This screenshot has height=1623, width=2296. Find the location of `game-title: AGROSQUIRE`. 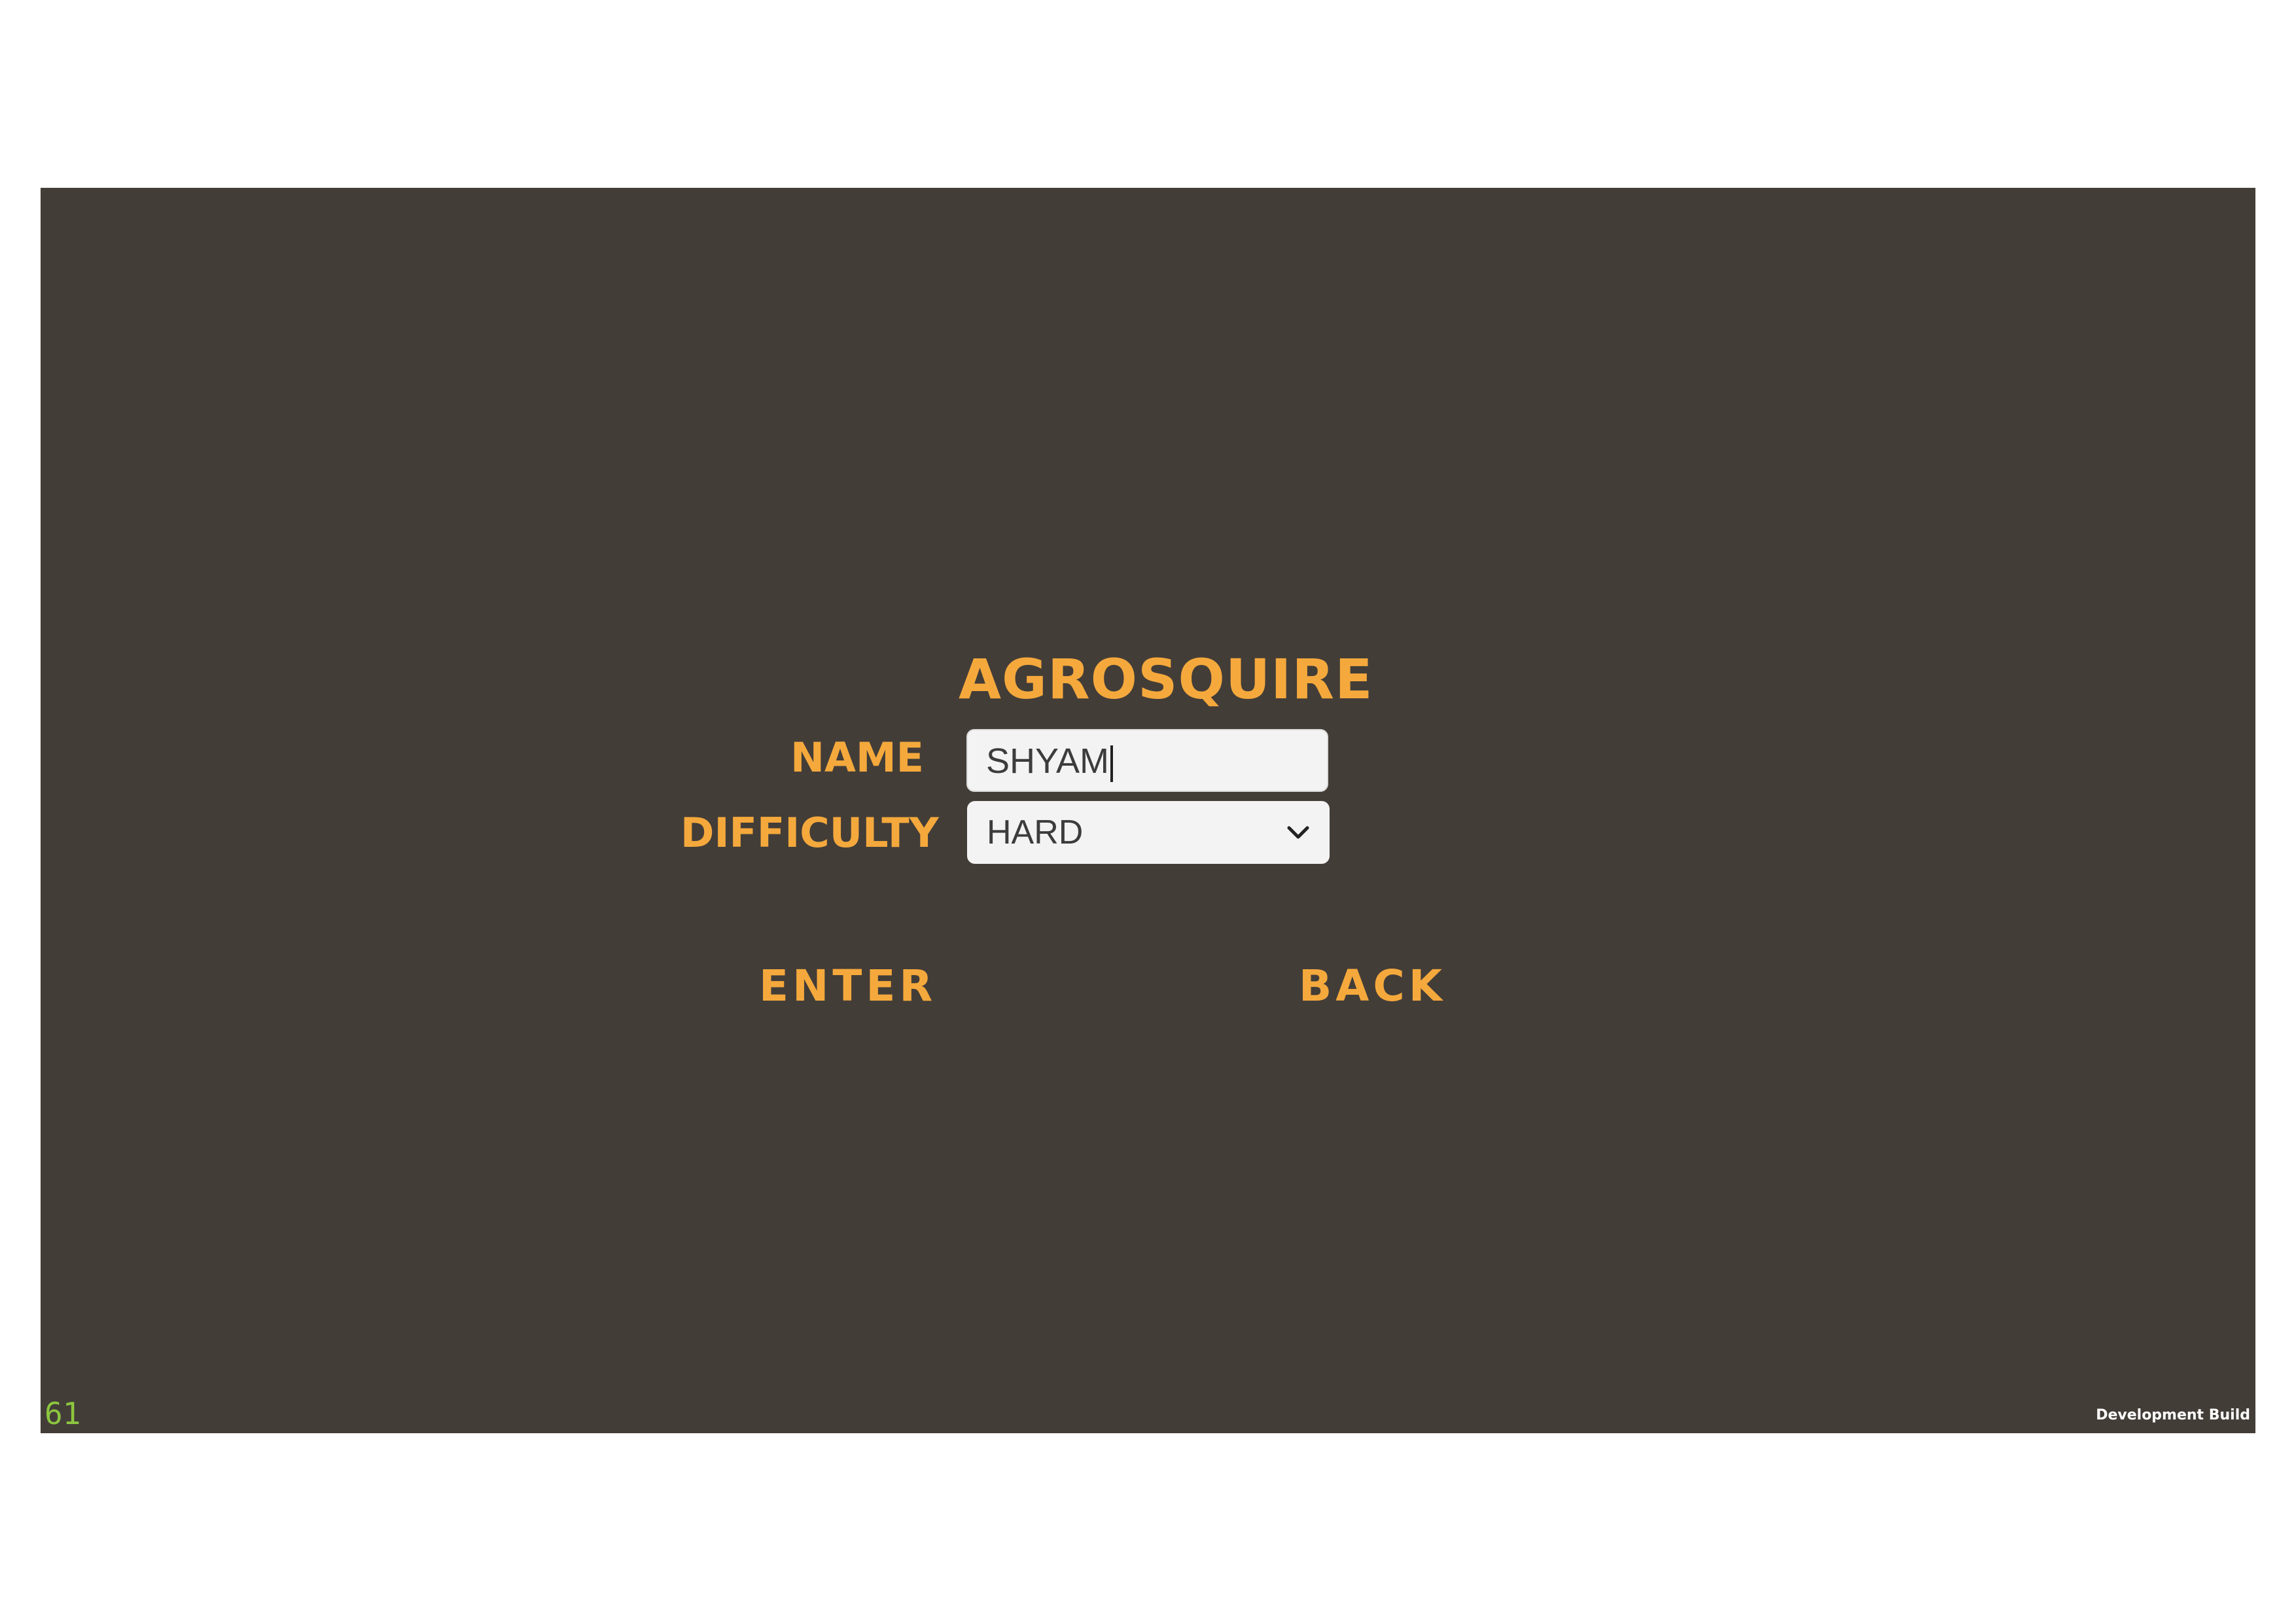

game-title: AGROSQUIRE is located at coordinates (1166, 679).